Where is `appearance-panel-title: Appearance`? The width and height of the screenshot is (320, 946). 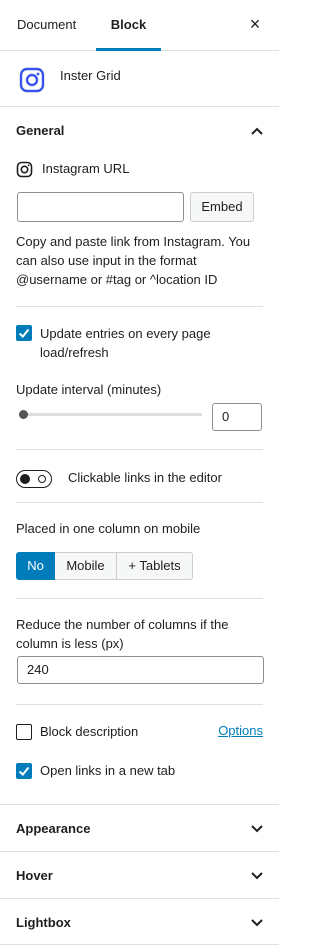 appearance-panel-title: Appearance is located at coordinates (53, 828).